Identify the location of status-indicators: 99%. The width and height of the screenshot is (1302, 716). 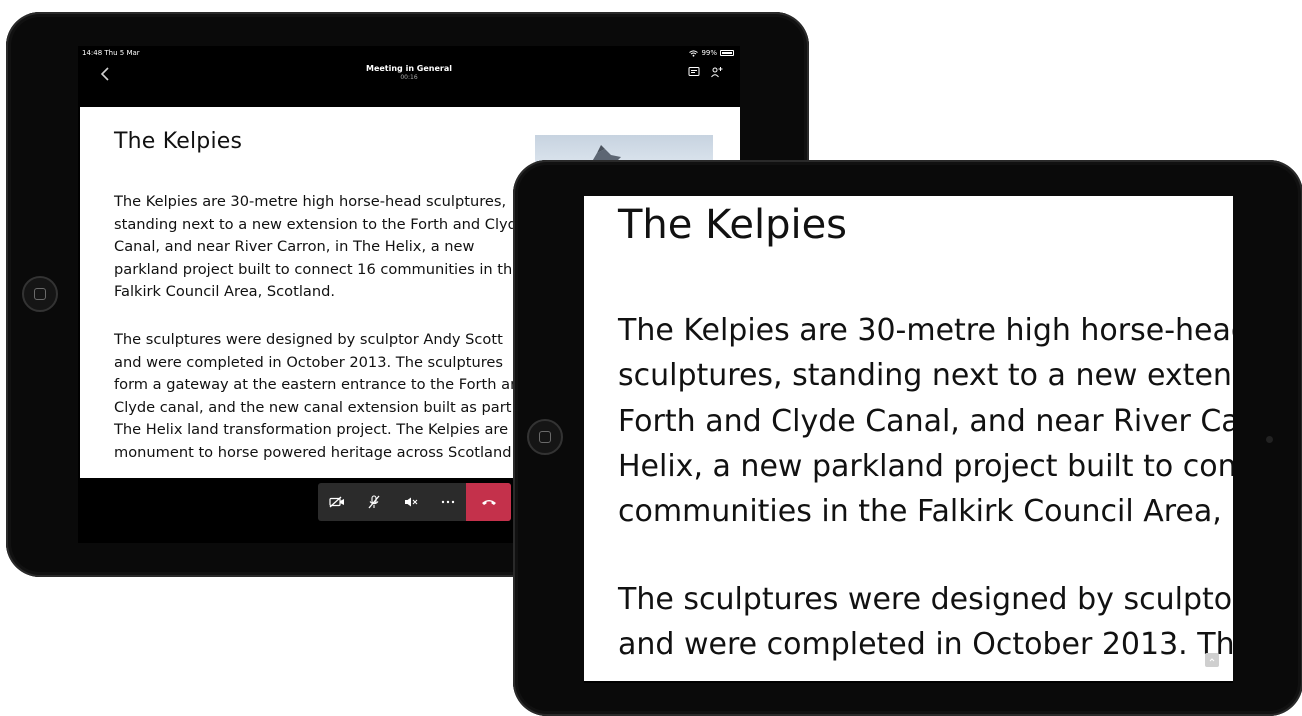
(711, 53).